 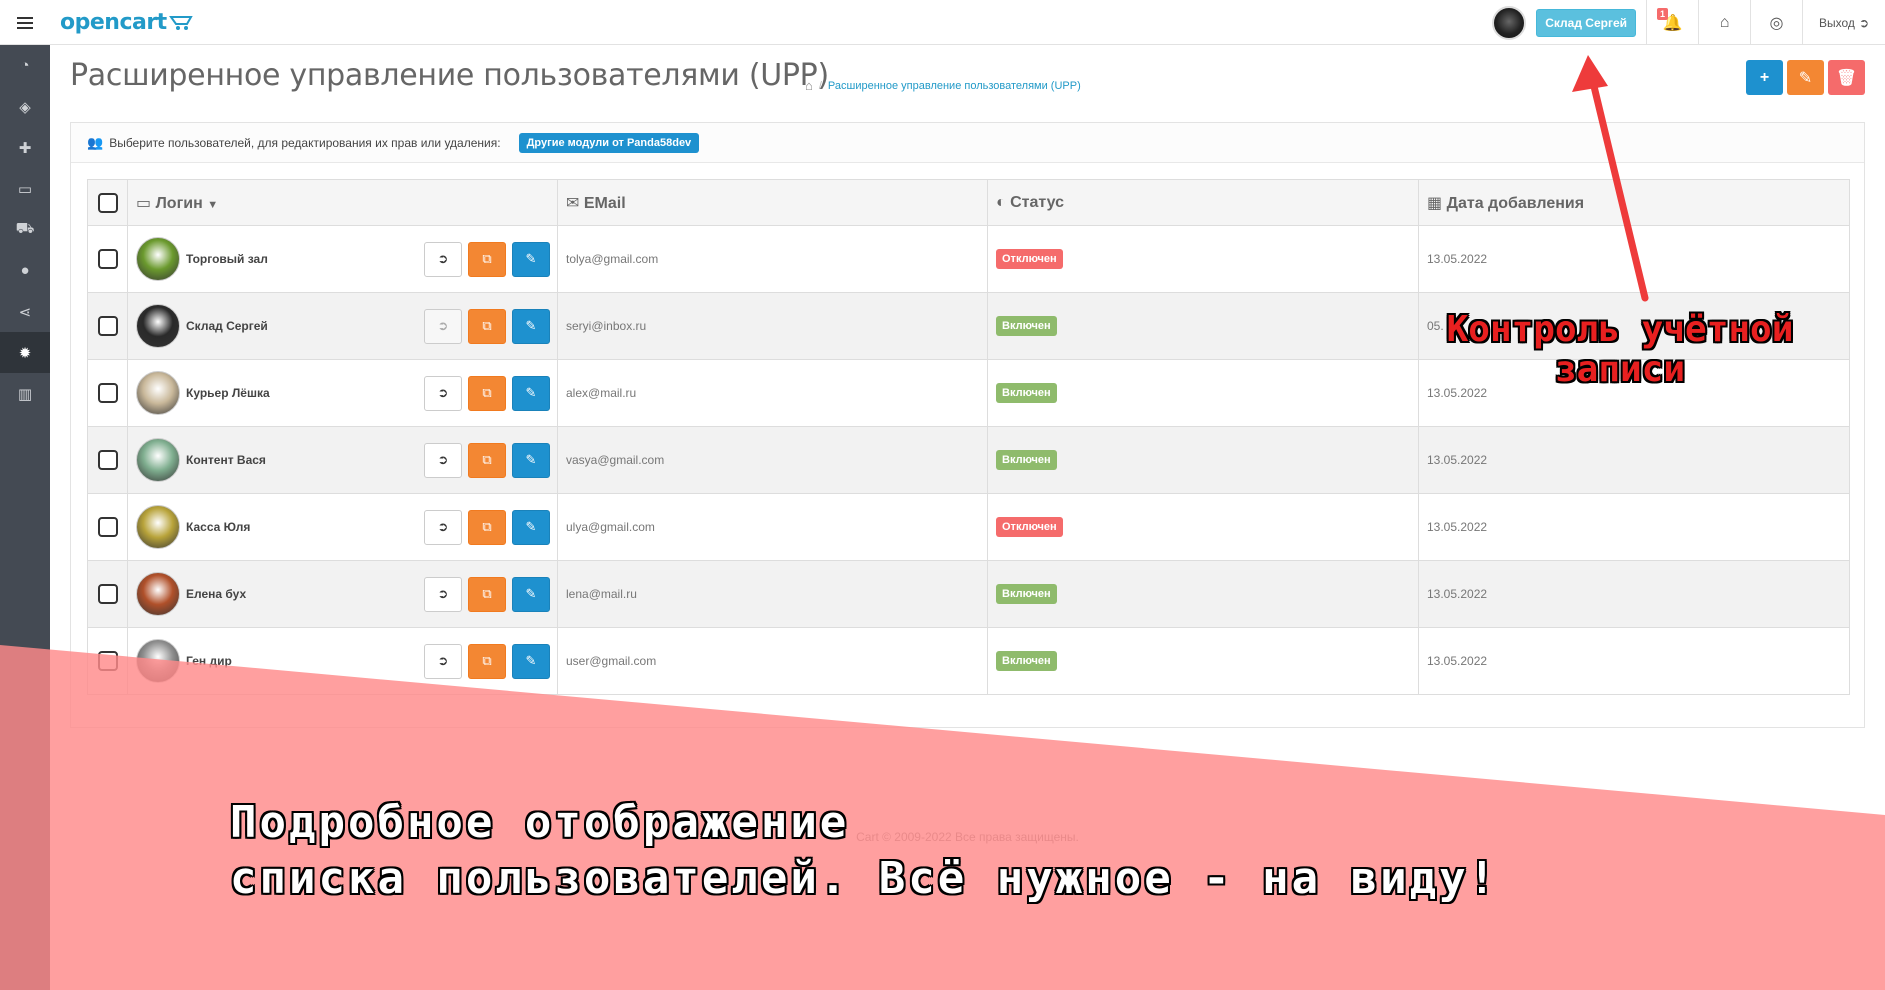 I want to click on email-header-label: EMail, so click(x=604, y=203).